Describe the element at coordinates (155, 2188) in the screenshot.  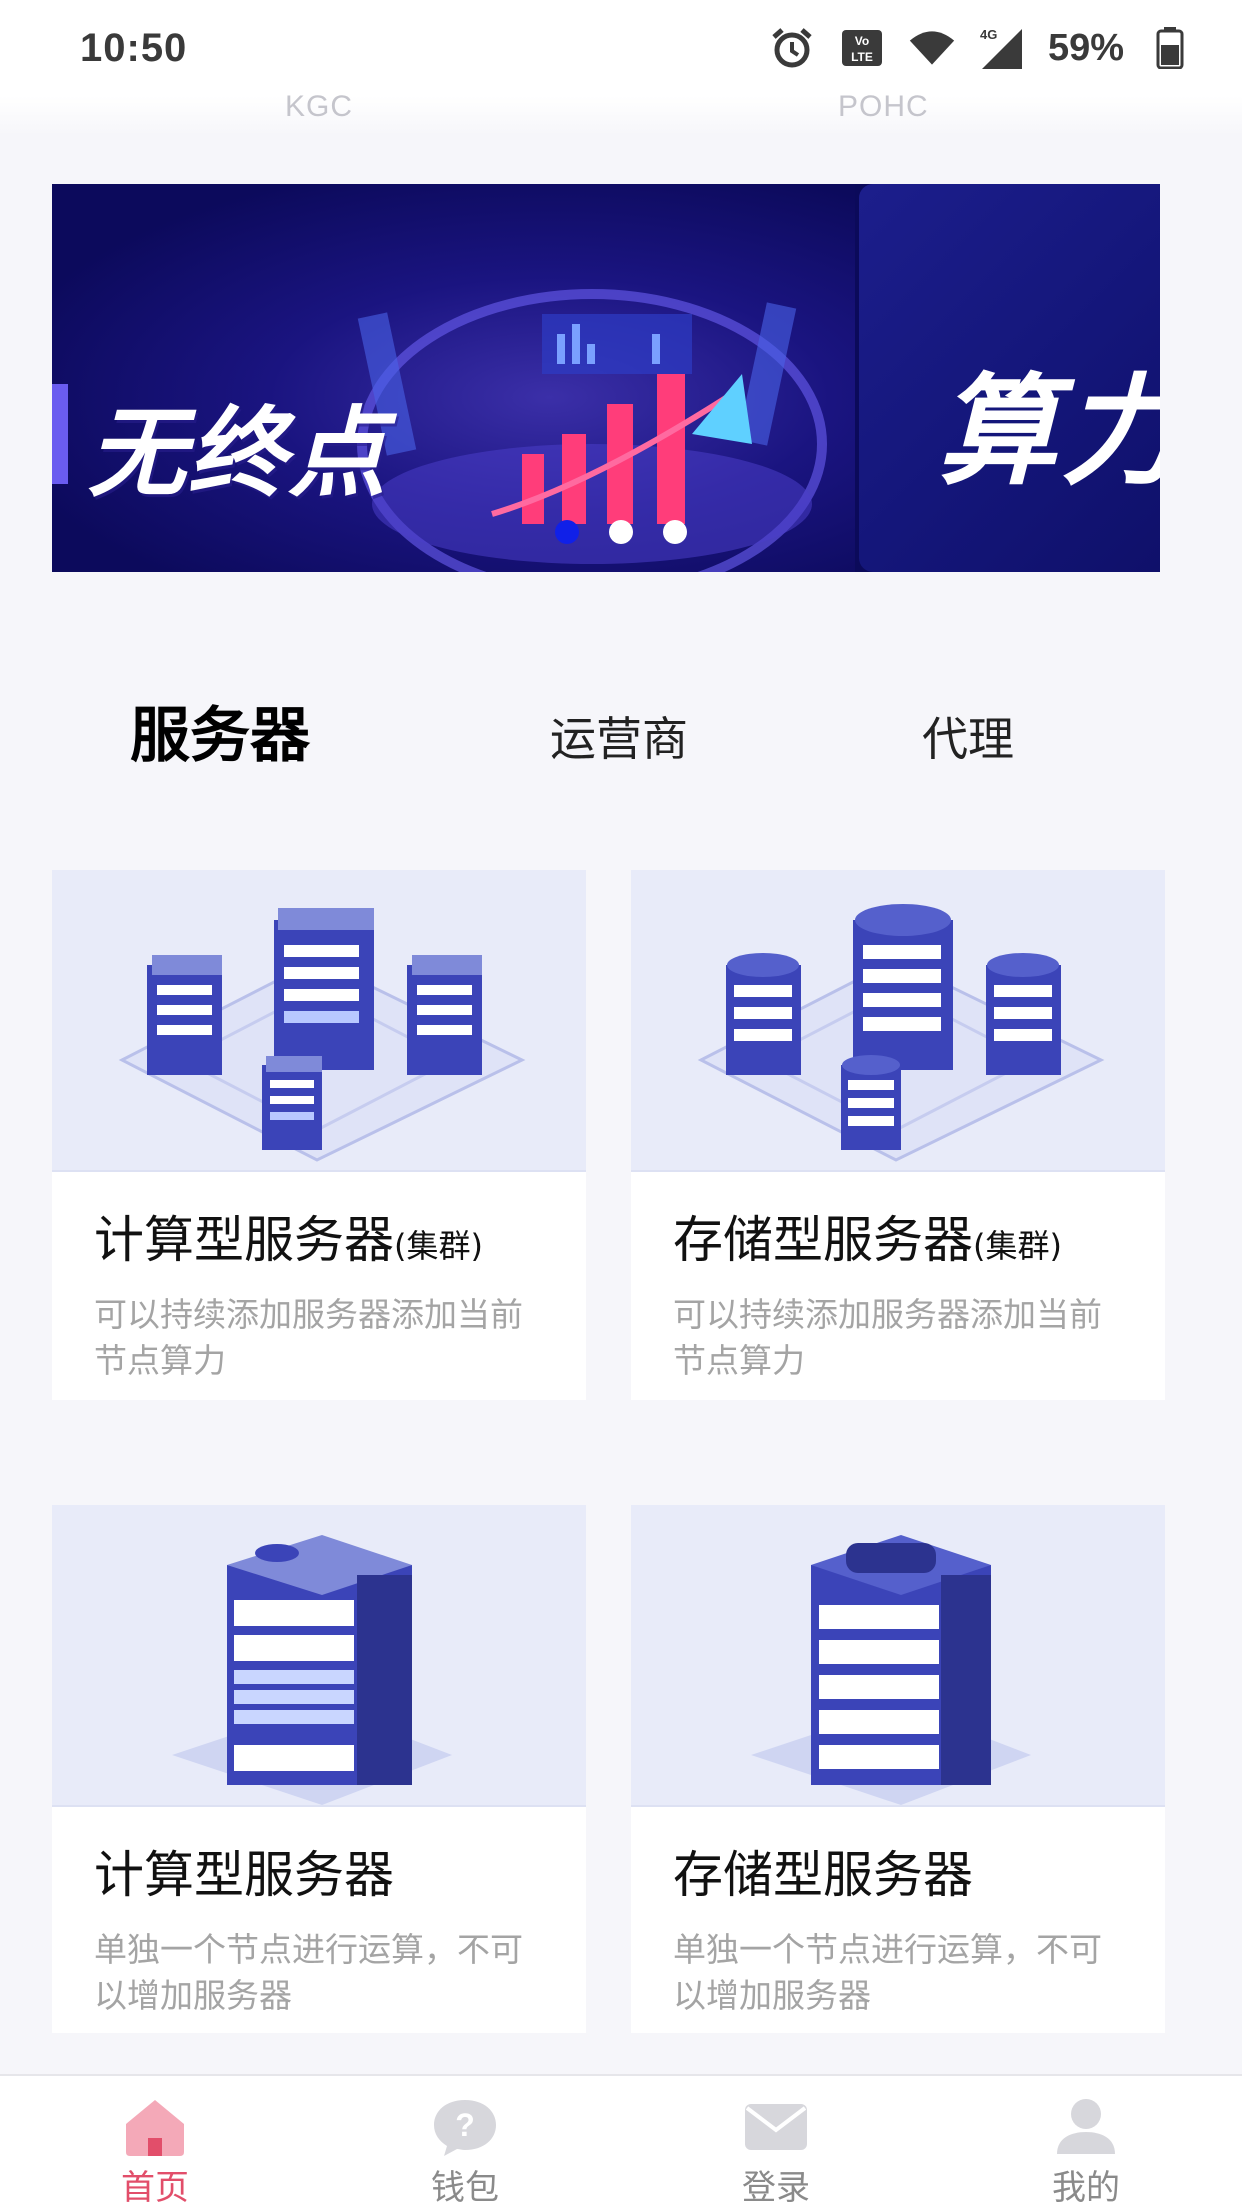
I see `nav-label-home: 首页` at that location.